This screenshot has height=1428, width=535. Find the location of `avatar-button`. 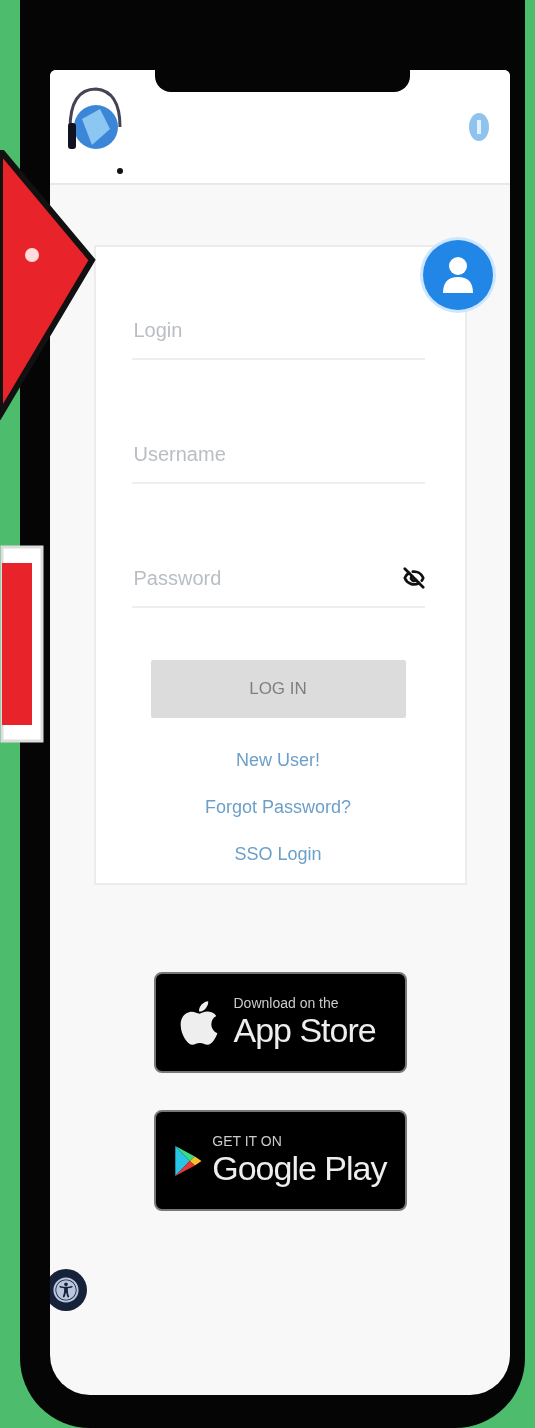

avatar-button is located at coordinates (458, 275).